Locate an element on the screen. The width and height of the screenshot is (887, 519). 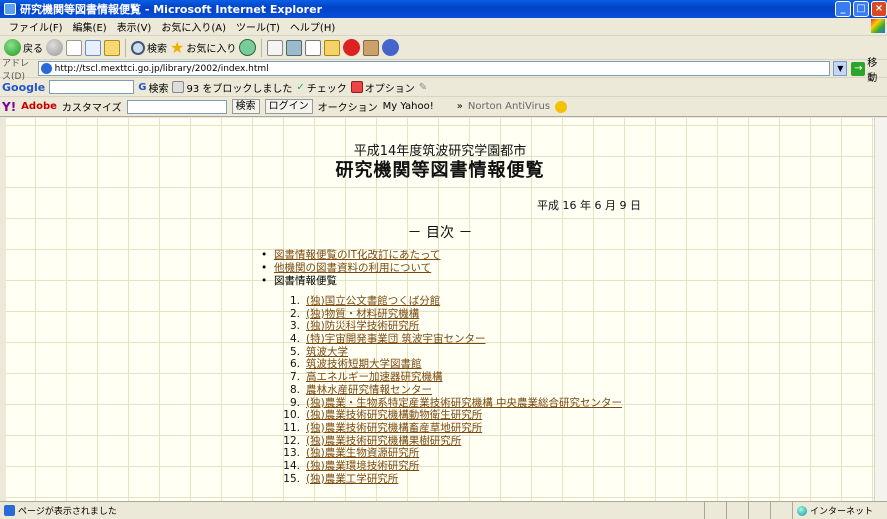
back-button: 戻る is located at coordinates (23, 47).